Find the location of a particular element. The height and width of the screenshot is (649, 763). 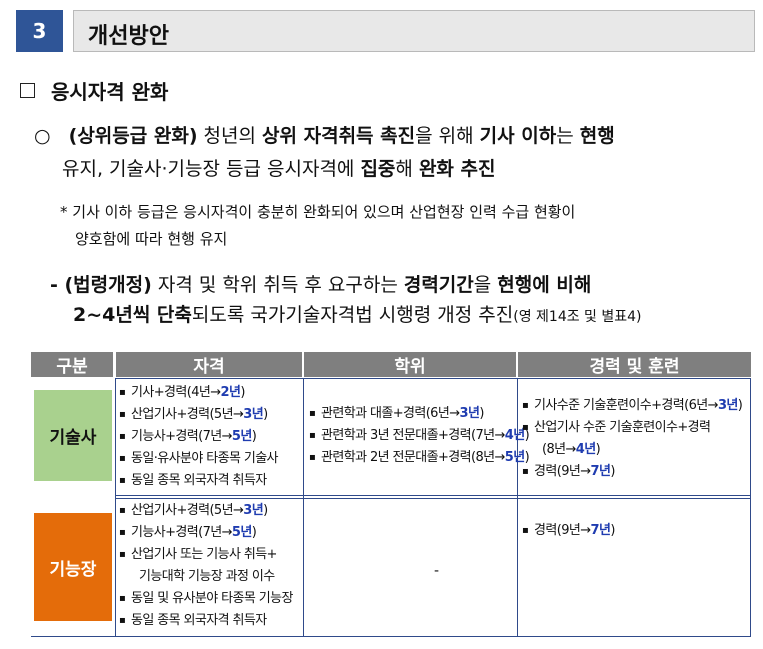

item-text: 기능대학 기능장 과정 이수 is located at coordinates (207, 576).